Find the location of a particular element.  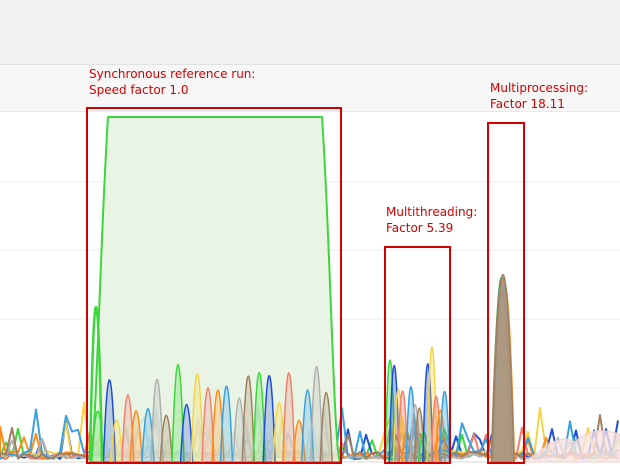

annotation-processing-factor: Factor 18.11 is located at coordinates (527, 104).